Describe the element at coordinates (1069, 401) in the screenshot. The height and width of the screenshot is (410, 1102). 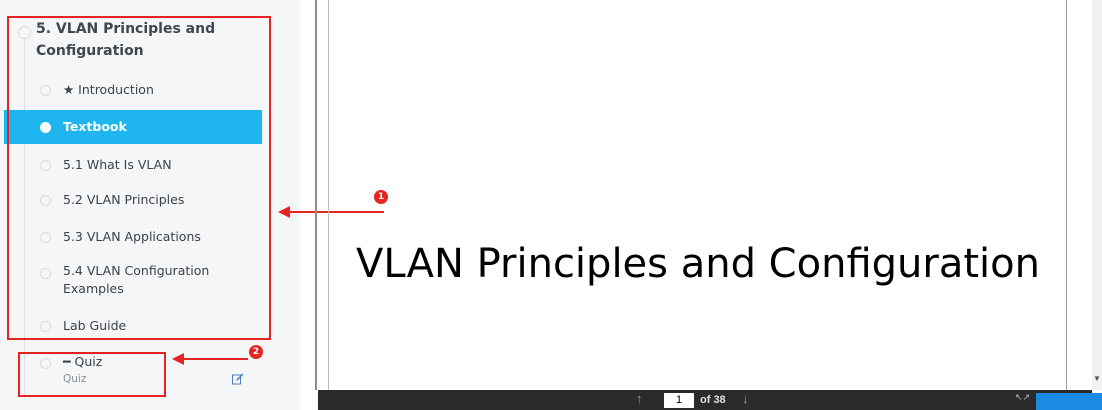
I see `action-button` at that location.